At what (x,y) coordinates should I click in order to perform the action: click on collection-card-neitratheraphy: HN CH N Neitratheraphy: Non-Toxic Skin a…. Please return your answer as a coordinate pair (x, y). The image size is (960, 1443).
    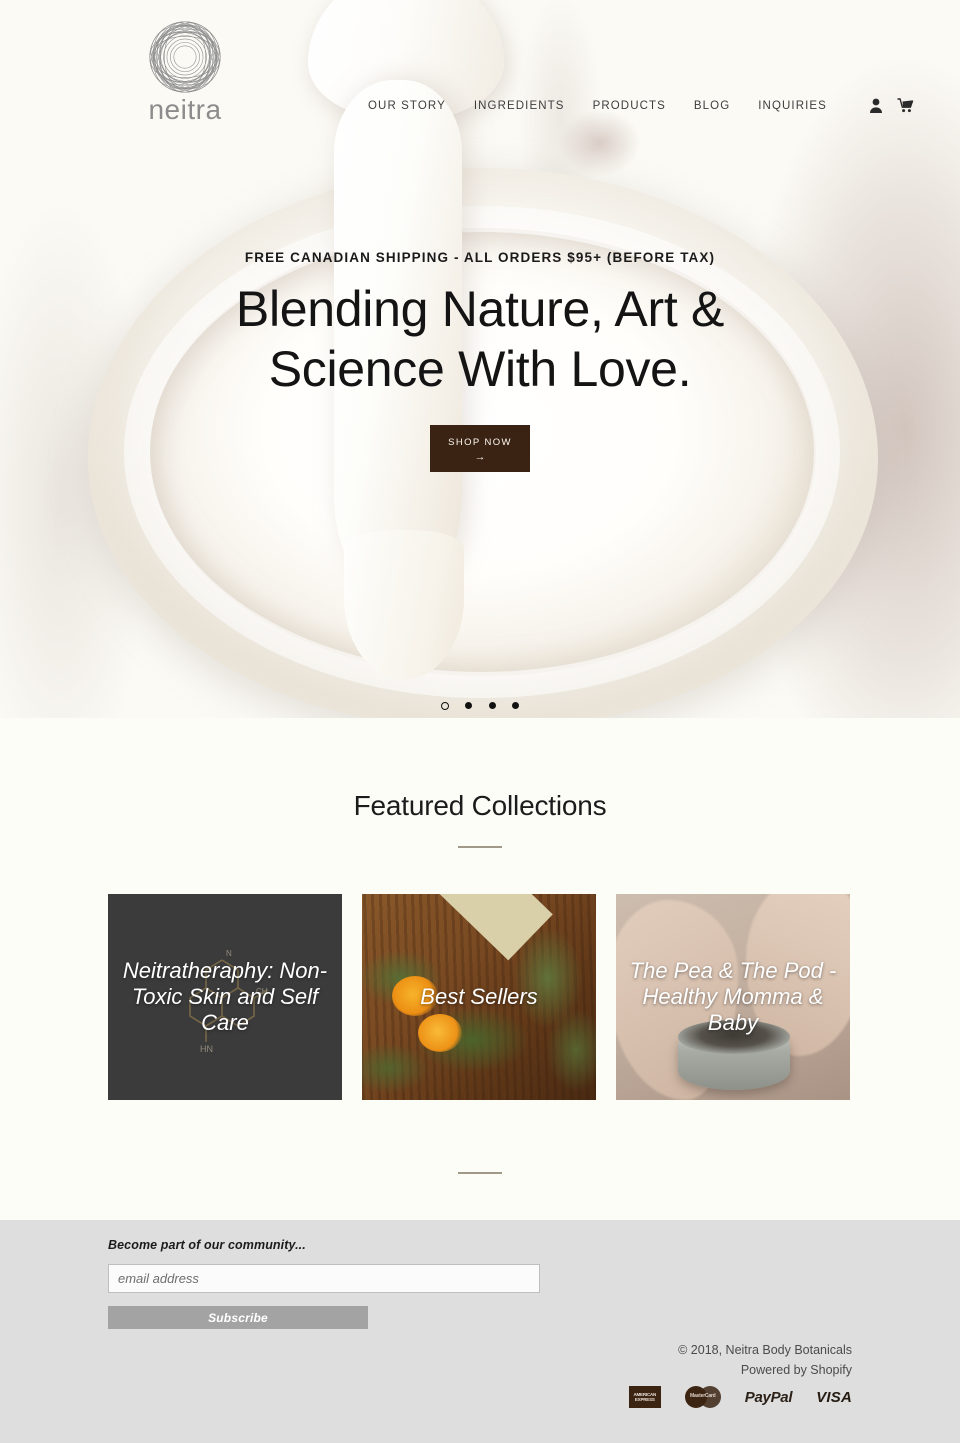
    Looking at the image, I should click on (225, 997).